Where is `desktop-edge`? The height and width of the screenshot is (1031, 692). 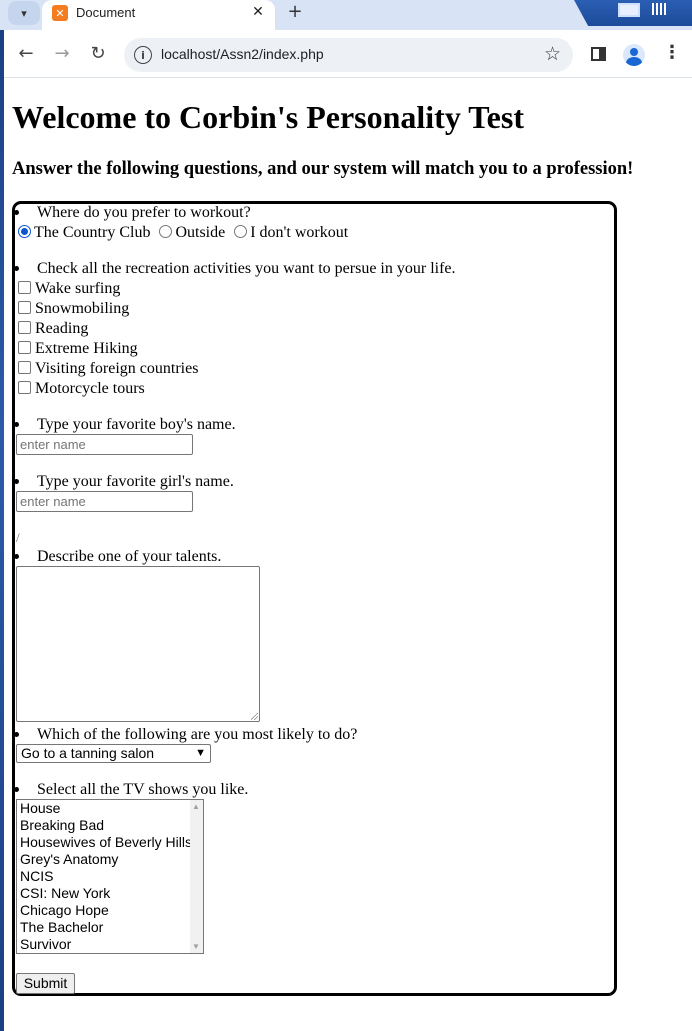
desktop-edge is located at coordinates (2, 530).